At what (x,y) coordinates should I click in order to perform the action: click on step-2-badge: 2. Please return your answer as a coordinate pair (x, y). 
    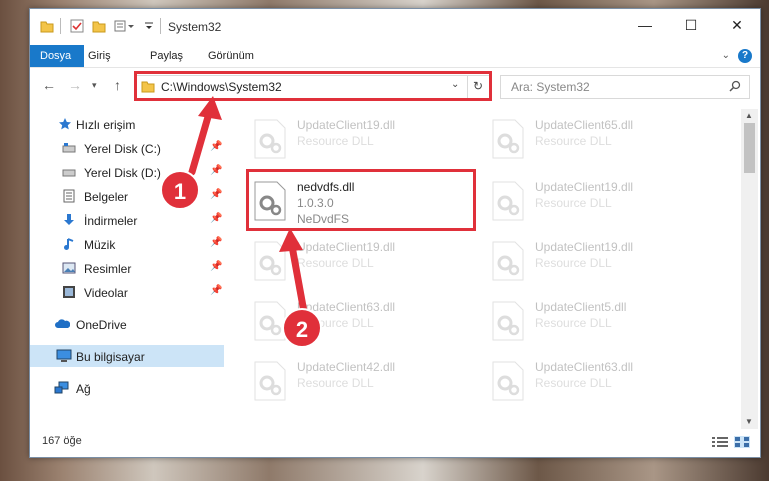
    Looking at the image, I should click on (302, 328).